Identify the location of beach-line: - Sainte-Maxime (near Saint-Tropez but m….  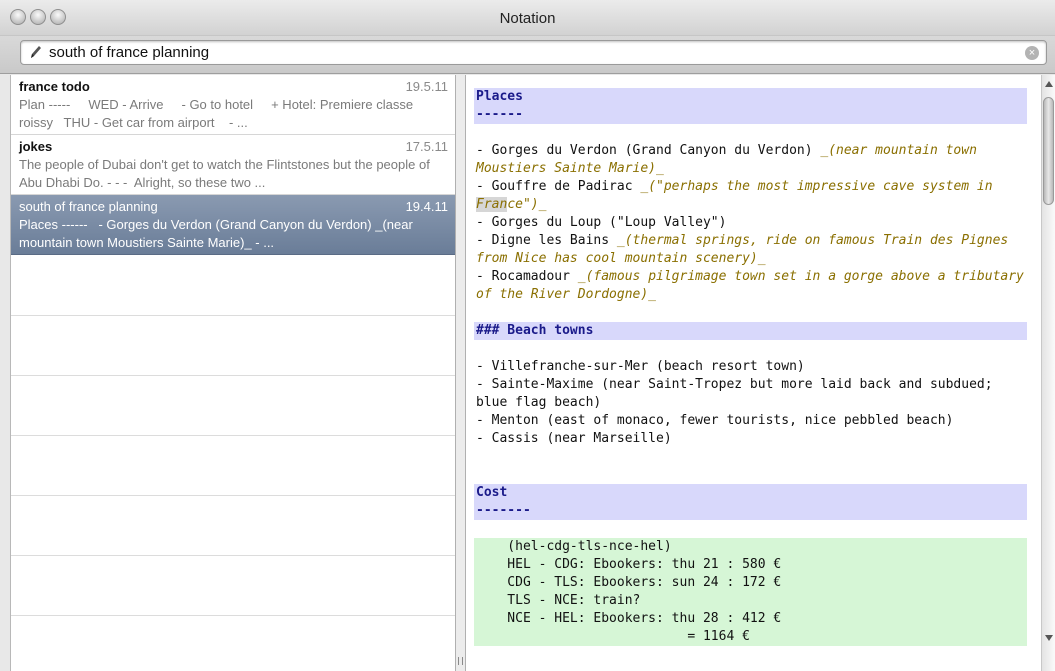
(738, 393).